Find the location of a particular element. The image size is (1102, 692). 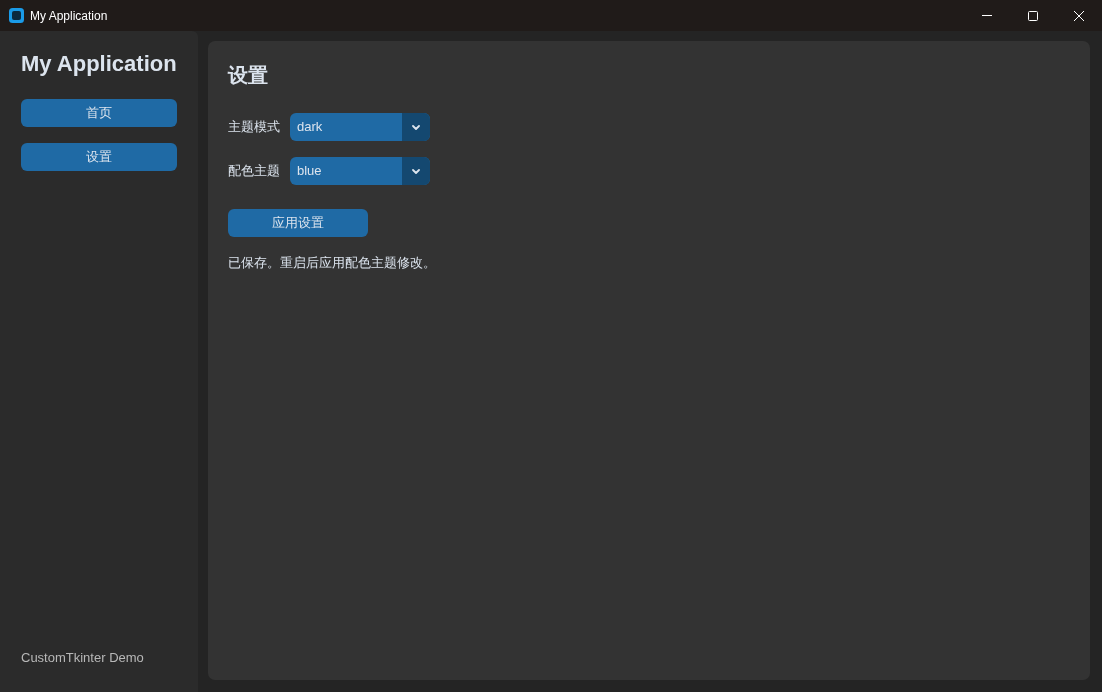

dropdown: dark is located at coordinates (360, 127).